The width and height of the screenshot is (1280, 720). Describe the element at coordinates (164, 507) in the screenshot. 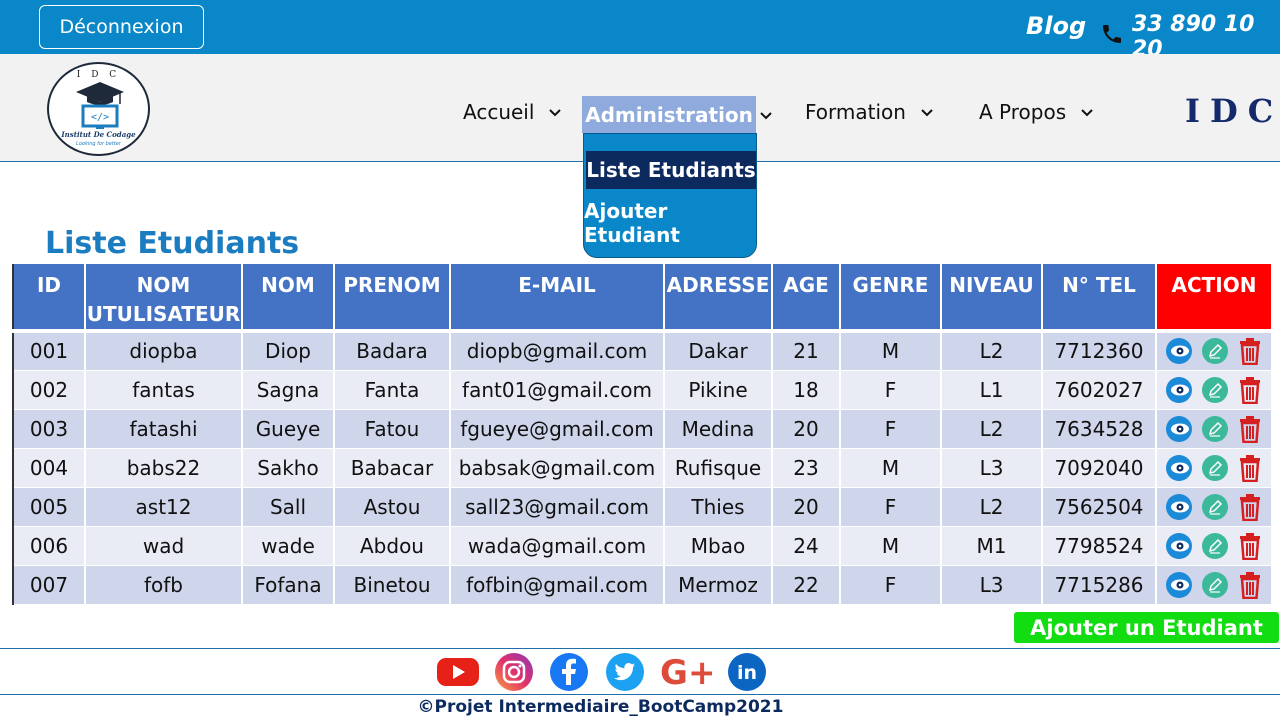

I see `cell-username: ast12` at that location.